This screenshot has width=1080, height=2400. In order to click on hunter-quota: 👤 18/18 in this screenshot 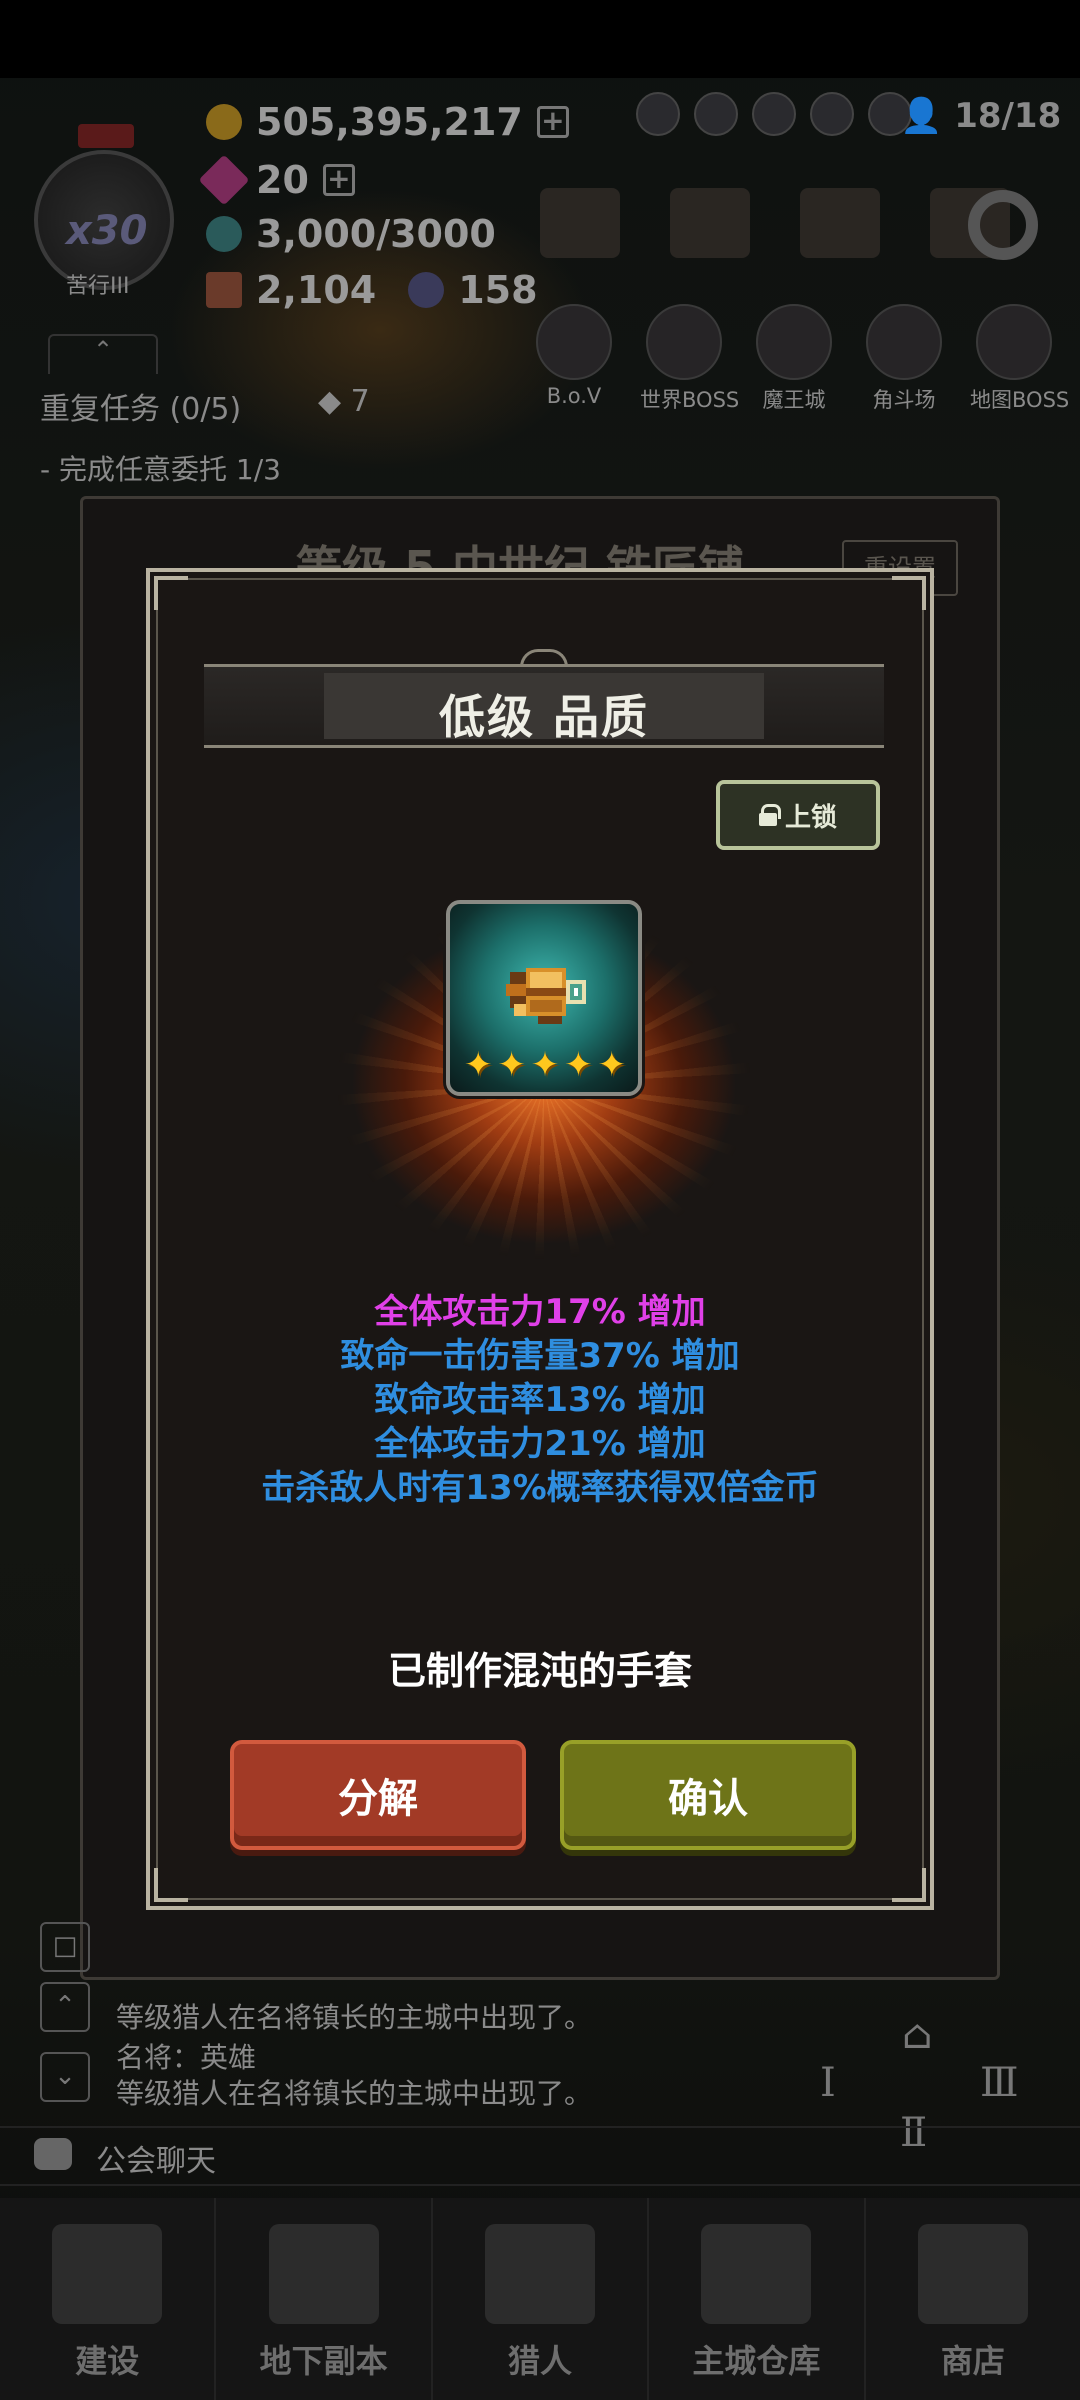, I will do `click(980, 116)`.